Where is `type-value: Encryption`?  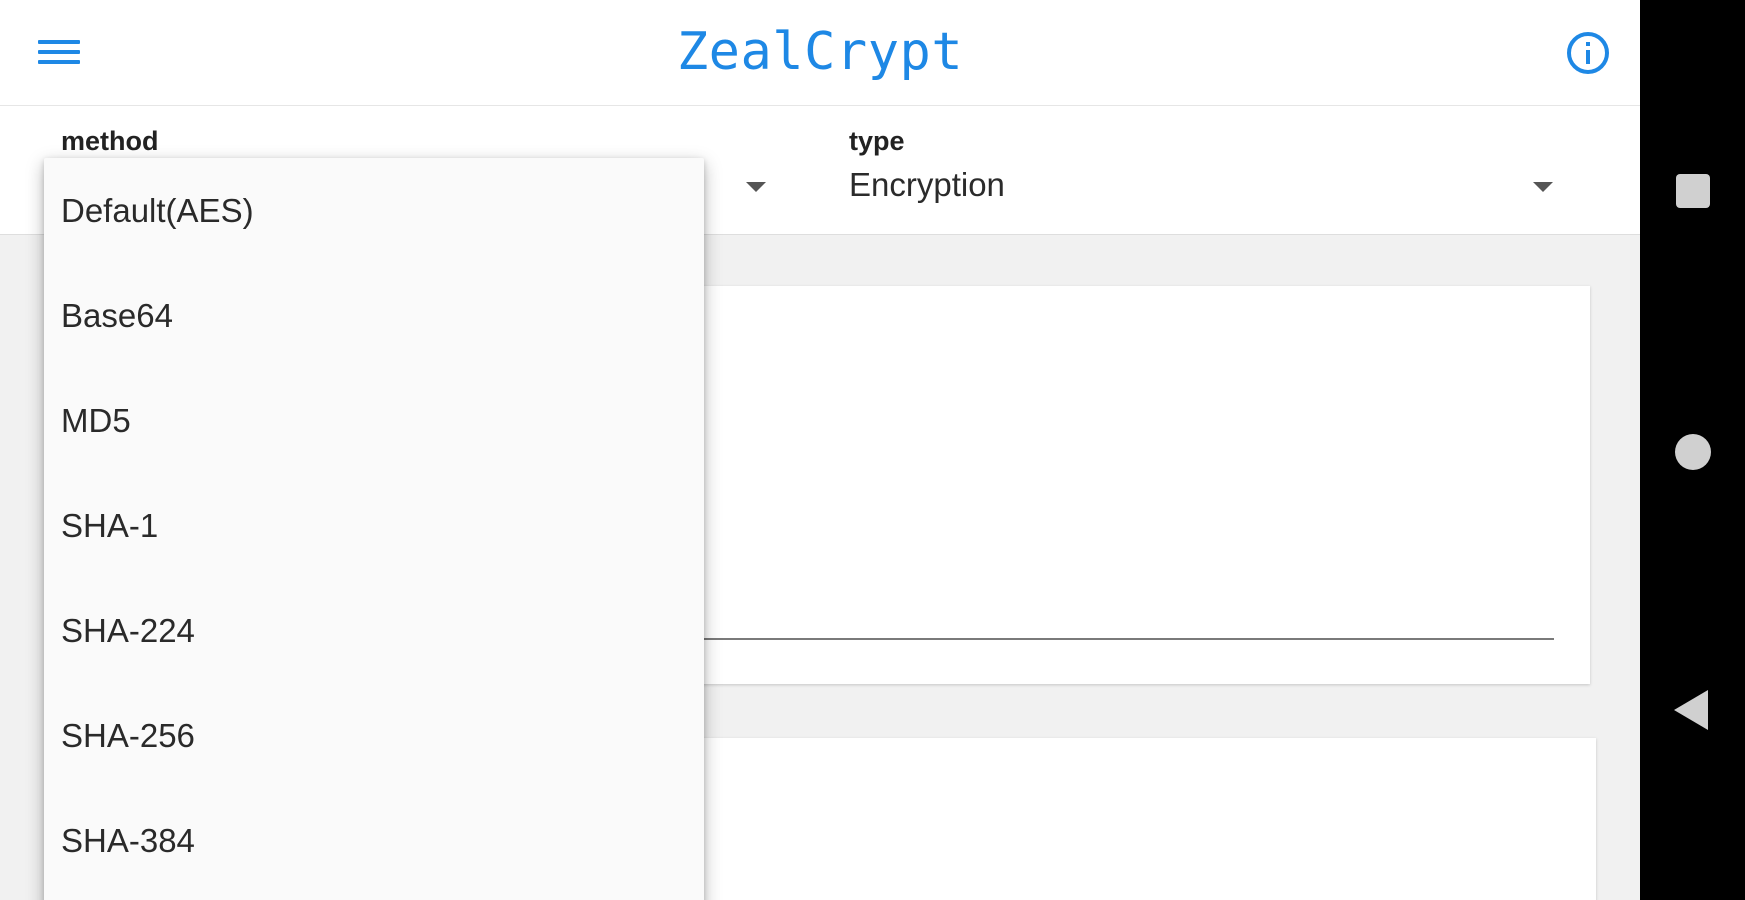 type-value: Encryption is located at coordinates (927, 184).